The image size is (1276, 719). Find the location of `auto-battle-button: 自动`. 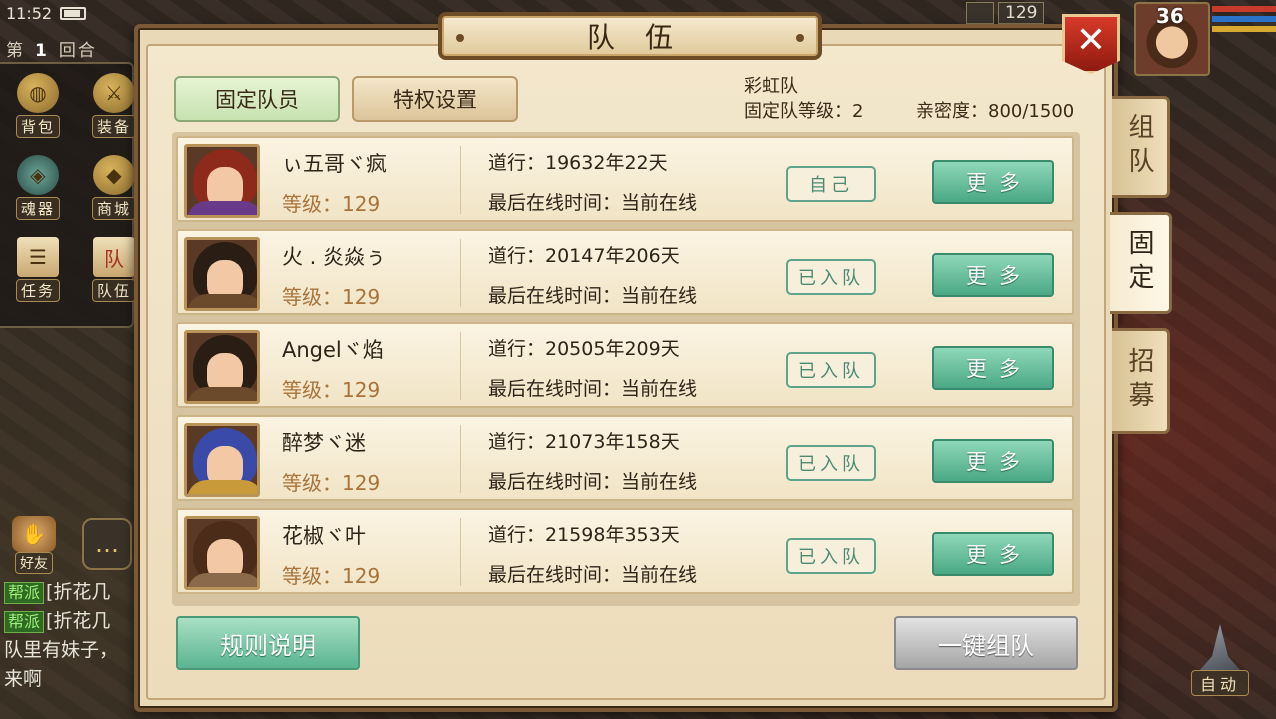

auto-battle-button: 自动 is located at coordinates (1220, 659).